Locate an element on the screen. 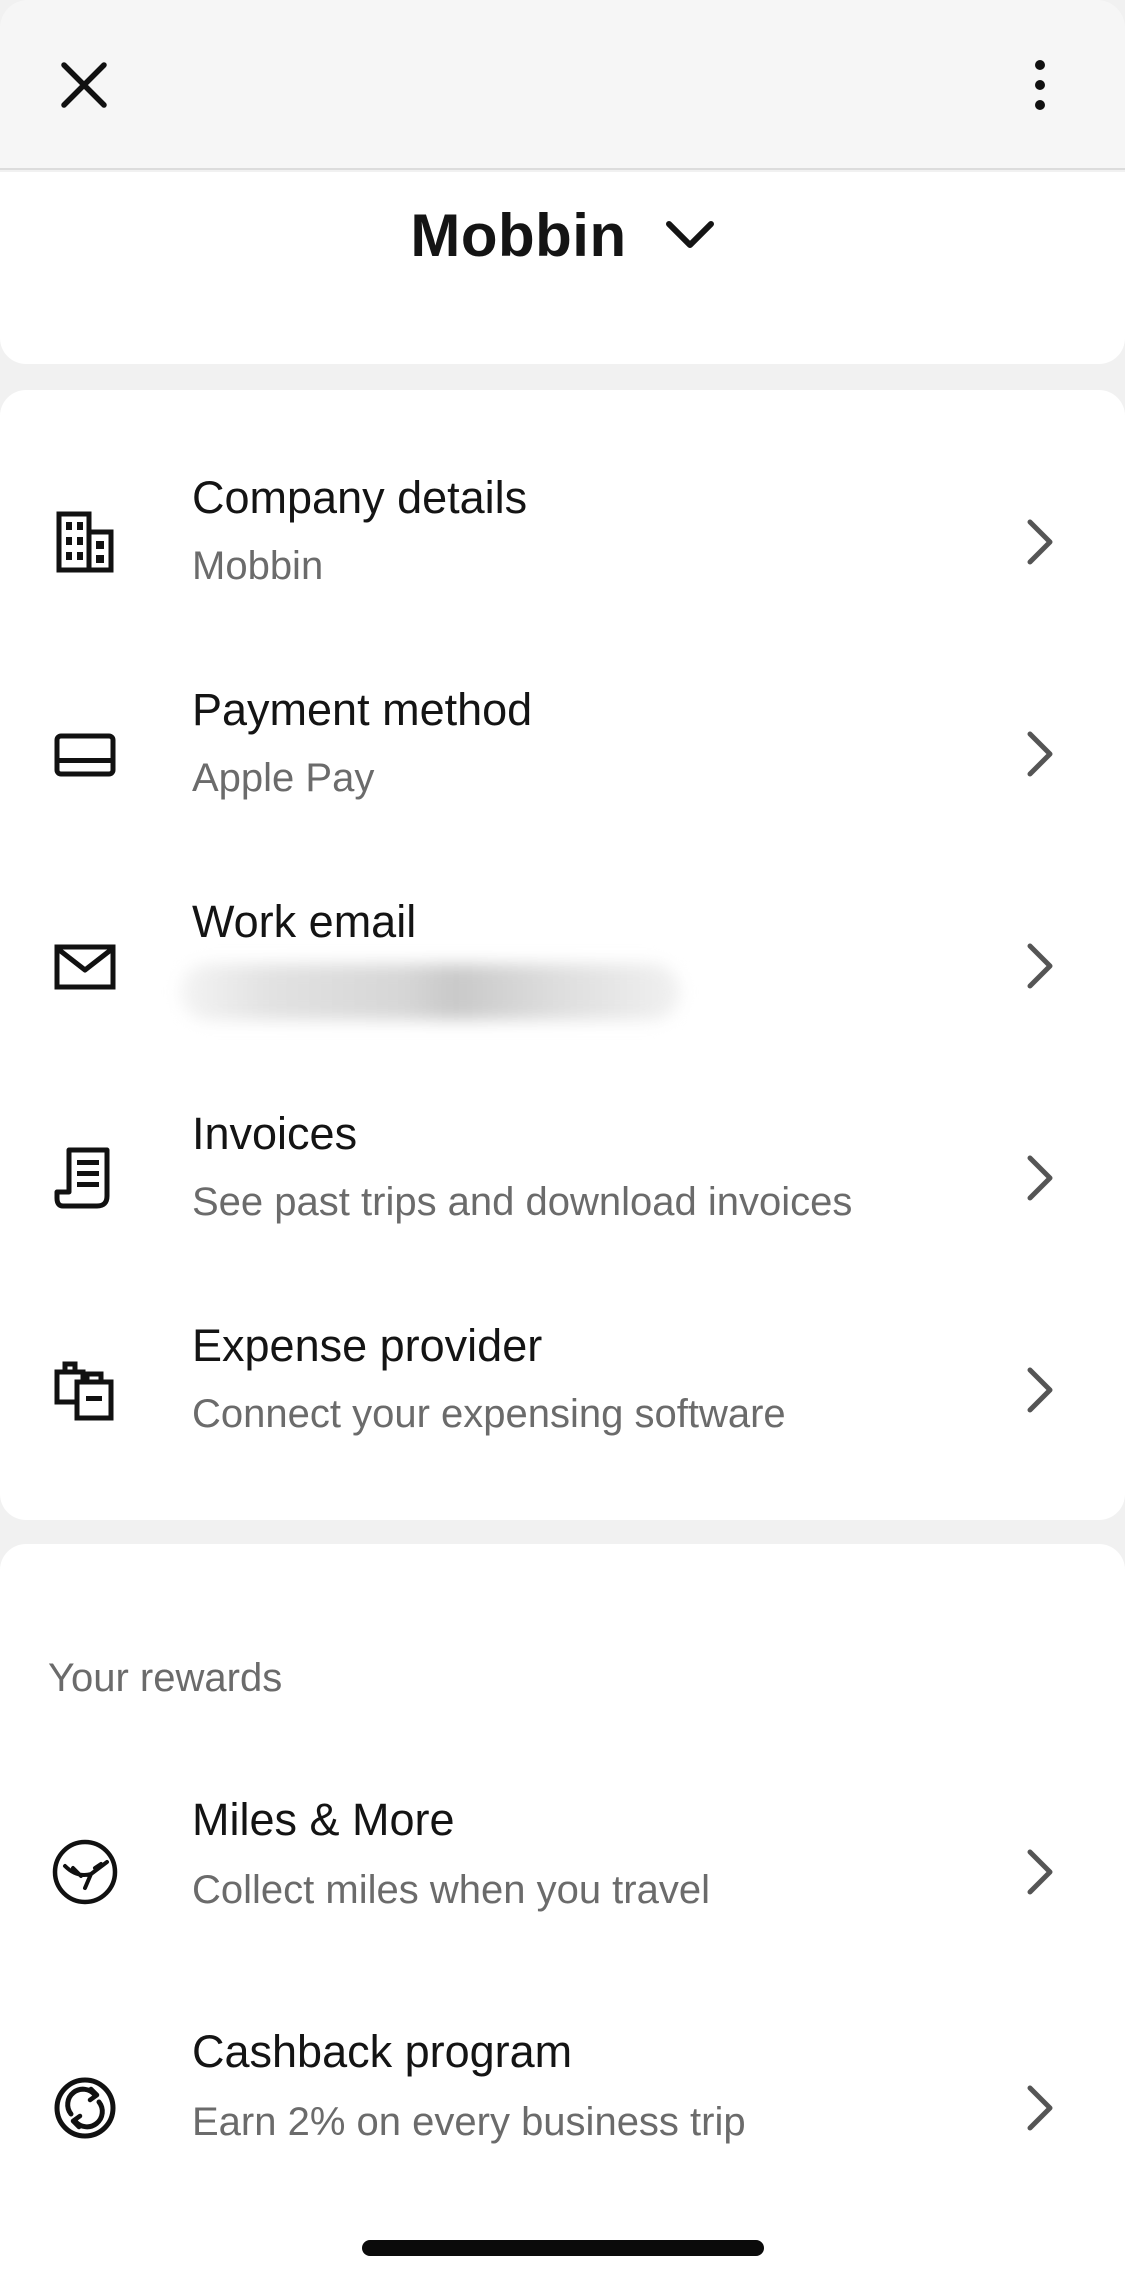 Image resolution: width=1125 pixels, height=2284 pixels. expense-provider-subtitle: Connect your expensing software is located at coordinates (489, 1414).